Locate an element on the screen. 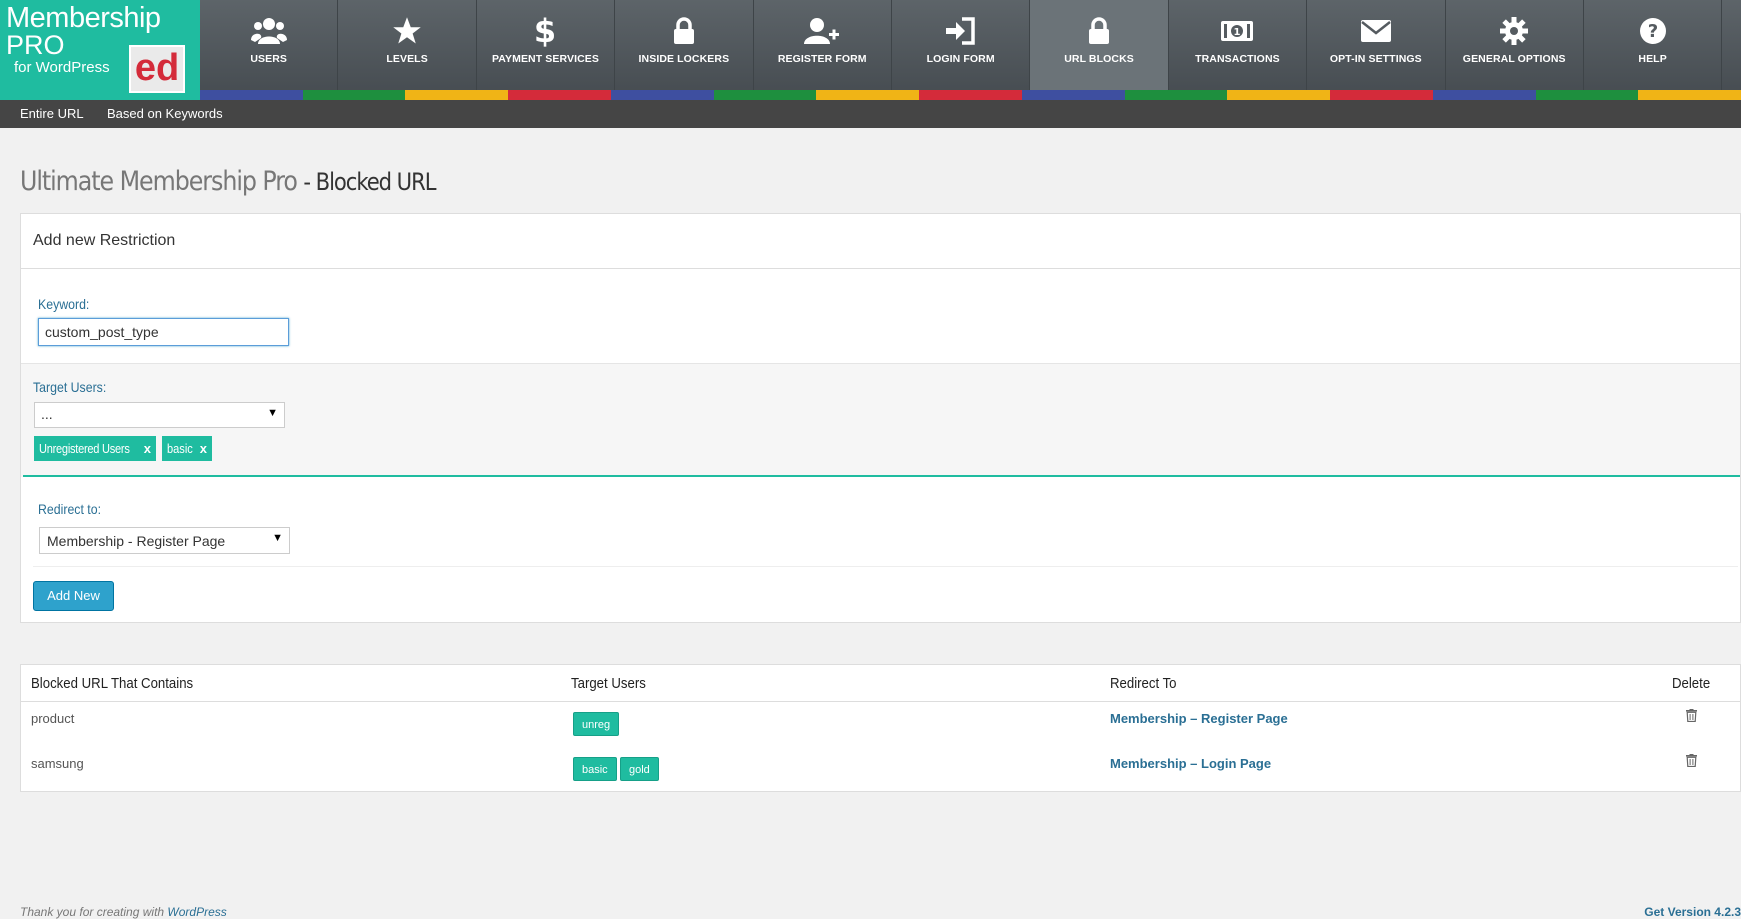  user-chip: basic is located at coordinates (595, 769).